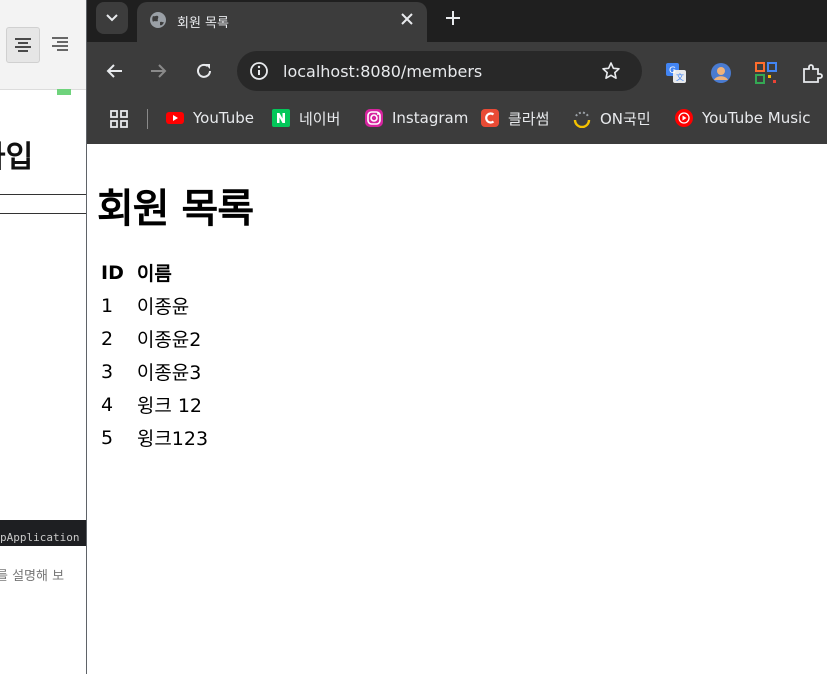 The height and width of the screenshot is (674, 827). Describe the element at coordinates (45, 204) in the screenshot. I see `background-input-field` at that location.